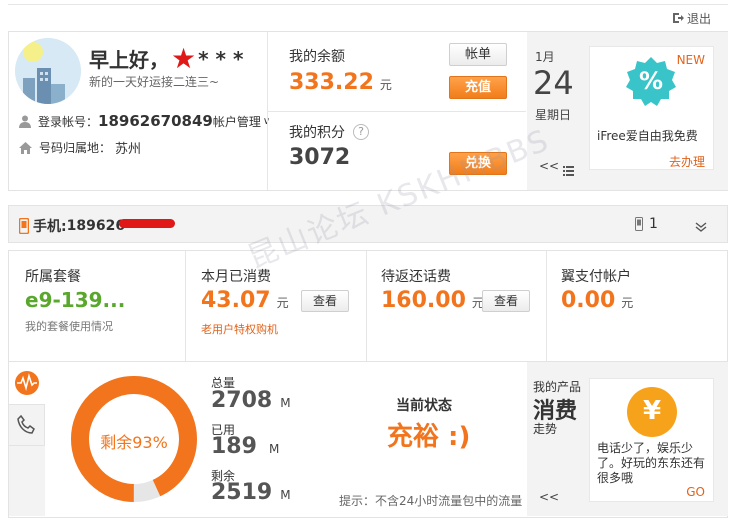 This screenshot has height=524, width=739. Describe the element at coordinates (234, 446) in the screenshot. I see `usage-used-value: 189` at that location.